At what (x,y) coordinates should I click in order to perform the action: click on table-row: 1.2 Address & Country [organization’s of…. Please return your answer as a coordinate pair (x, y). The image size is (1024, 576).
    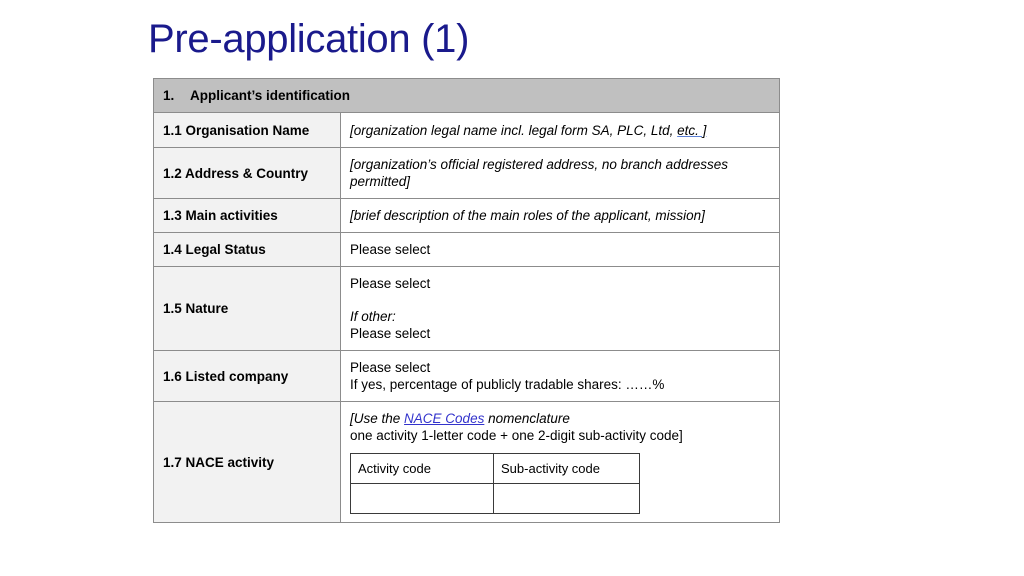
    Looking at the image, I should click on (467, 173).